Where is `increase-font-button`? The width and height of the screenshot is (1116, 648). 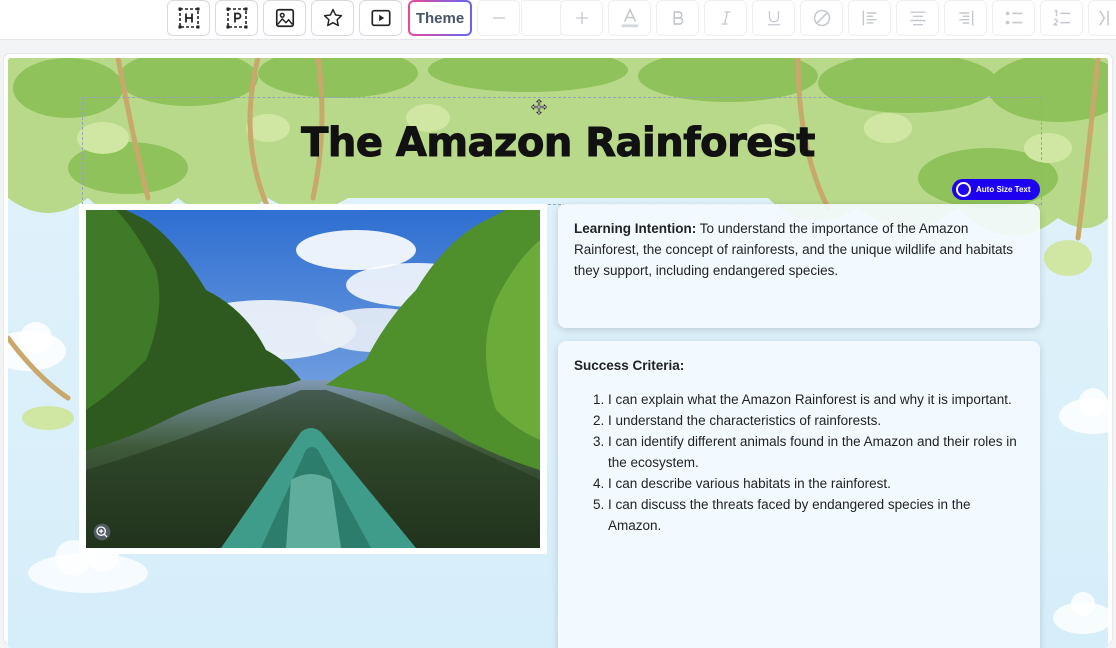 increase-font-button is located at coordinates (581, 18).